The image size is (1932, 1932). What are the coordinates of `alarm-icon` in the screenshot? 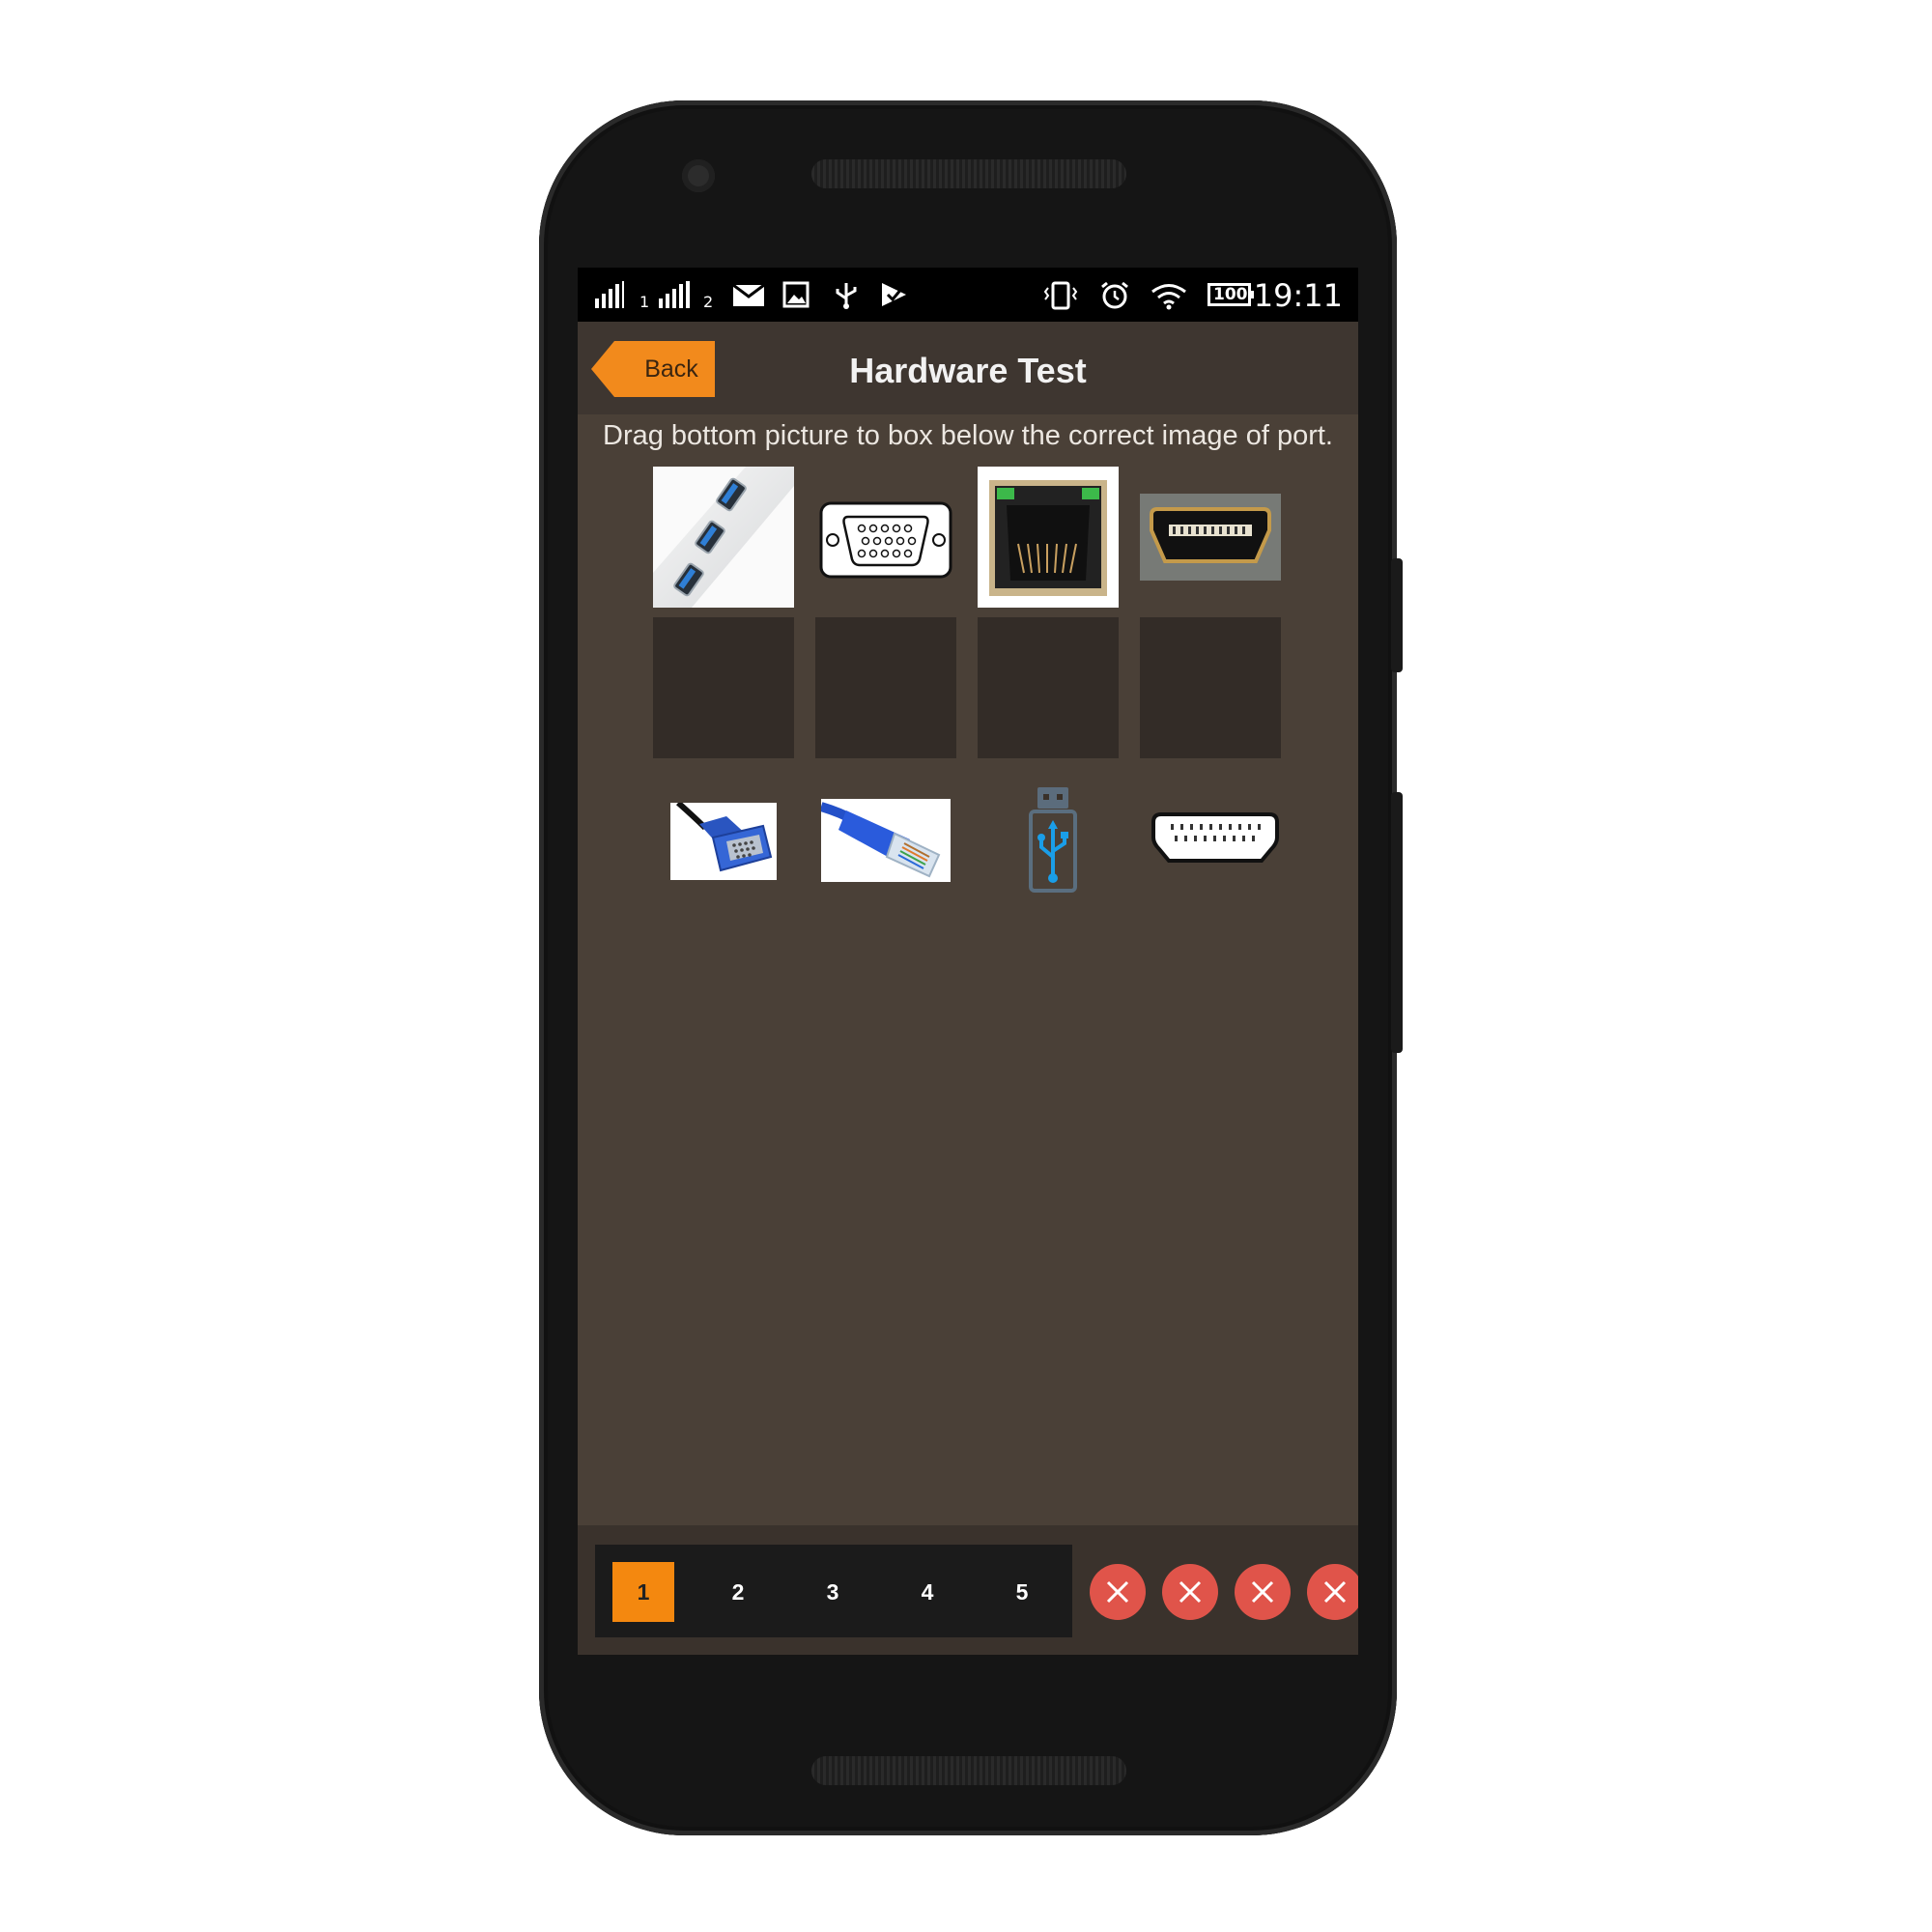 It's located at (1114, 295).